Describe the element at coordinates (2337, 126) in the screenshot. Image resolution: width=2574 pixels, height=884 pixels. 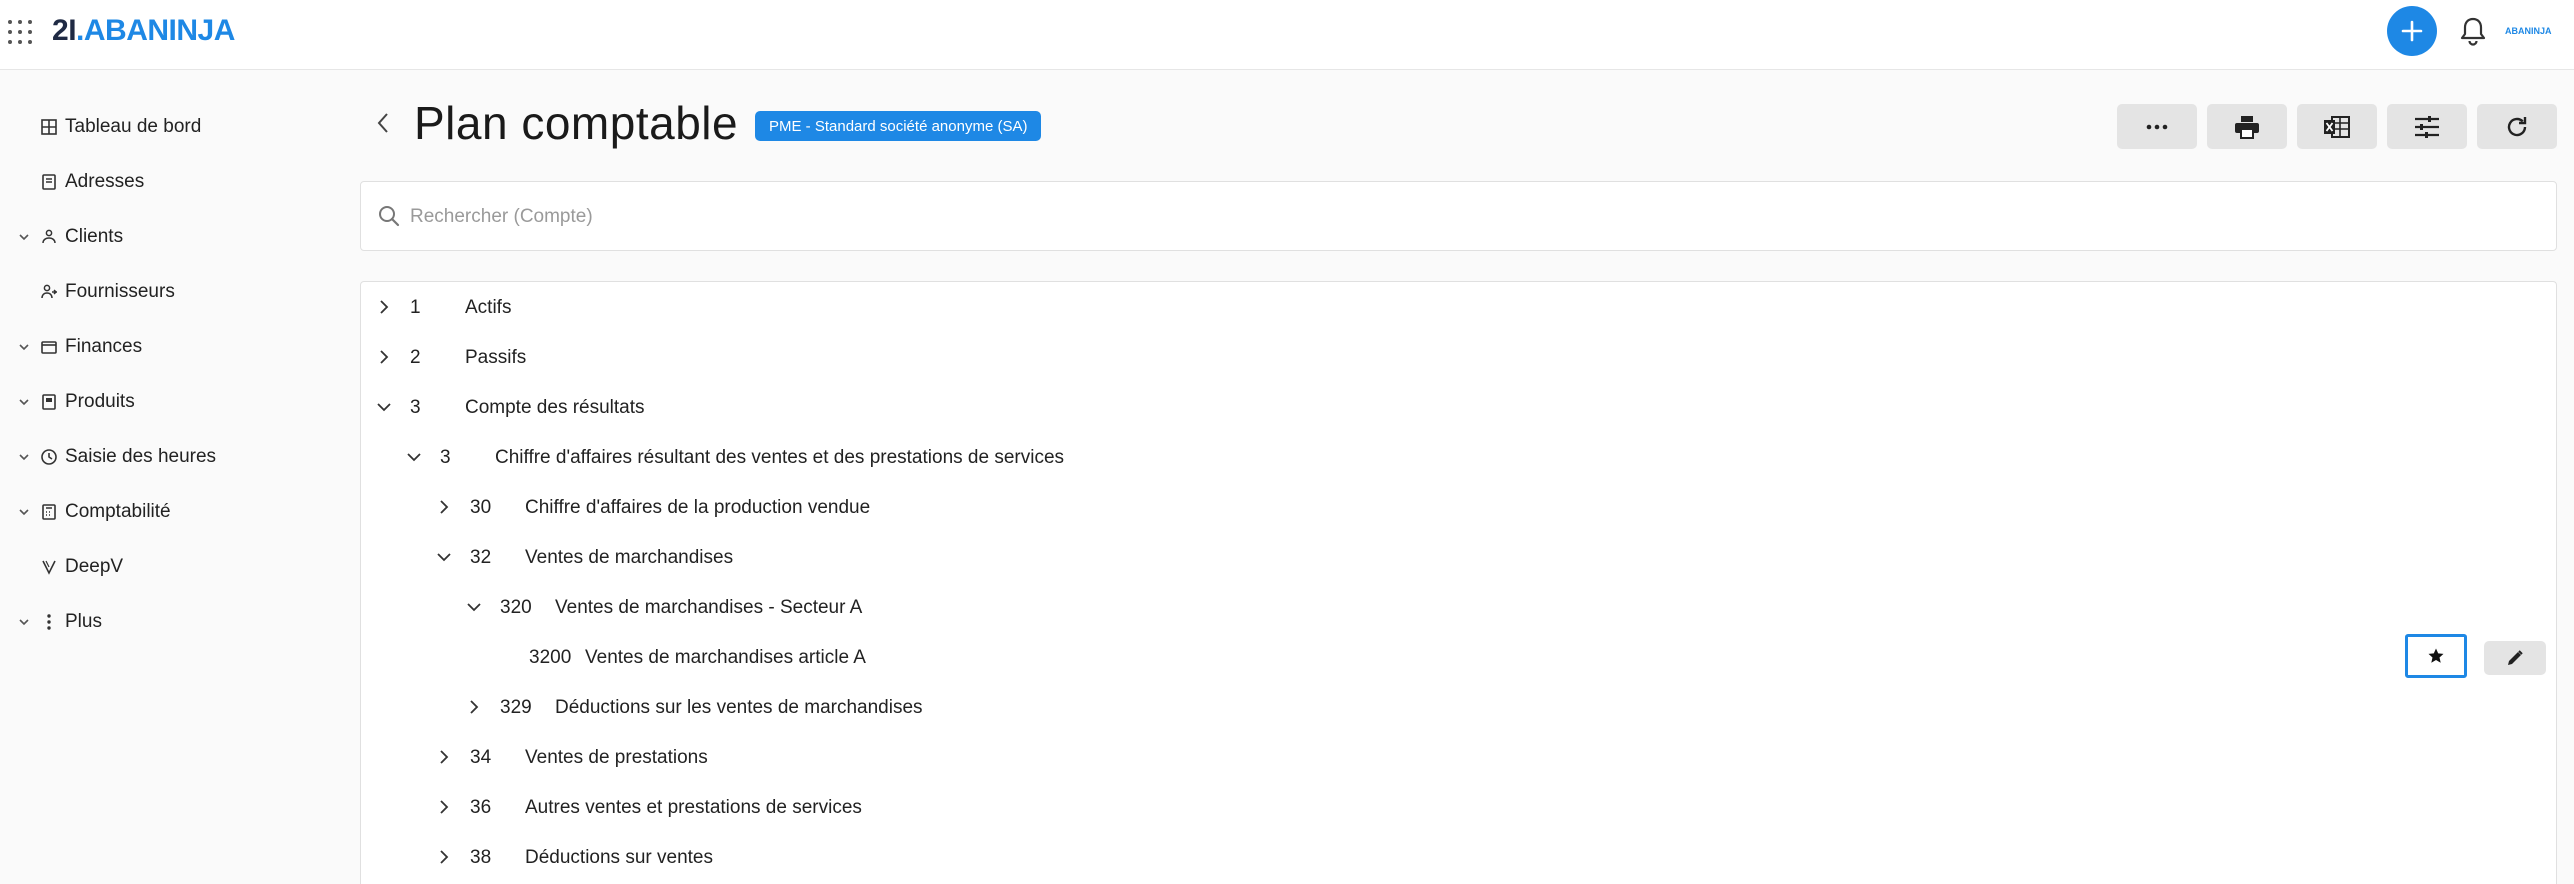
I see `export-excel-button` at that location.